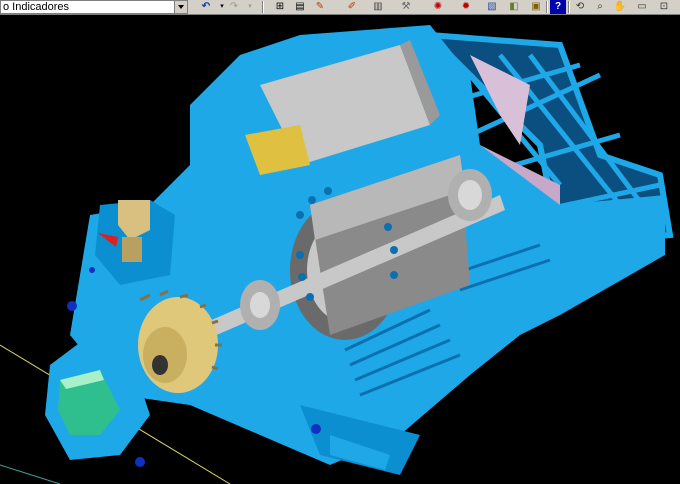 This screenshot has width=680, height=484. I want to click on combo-value: o Indicadores, so click(36, 7).